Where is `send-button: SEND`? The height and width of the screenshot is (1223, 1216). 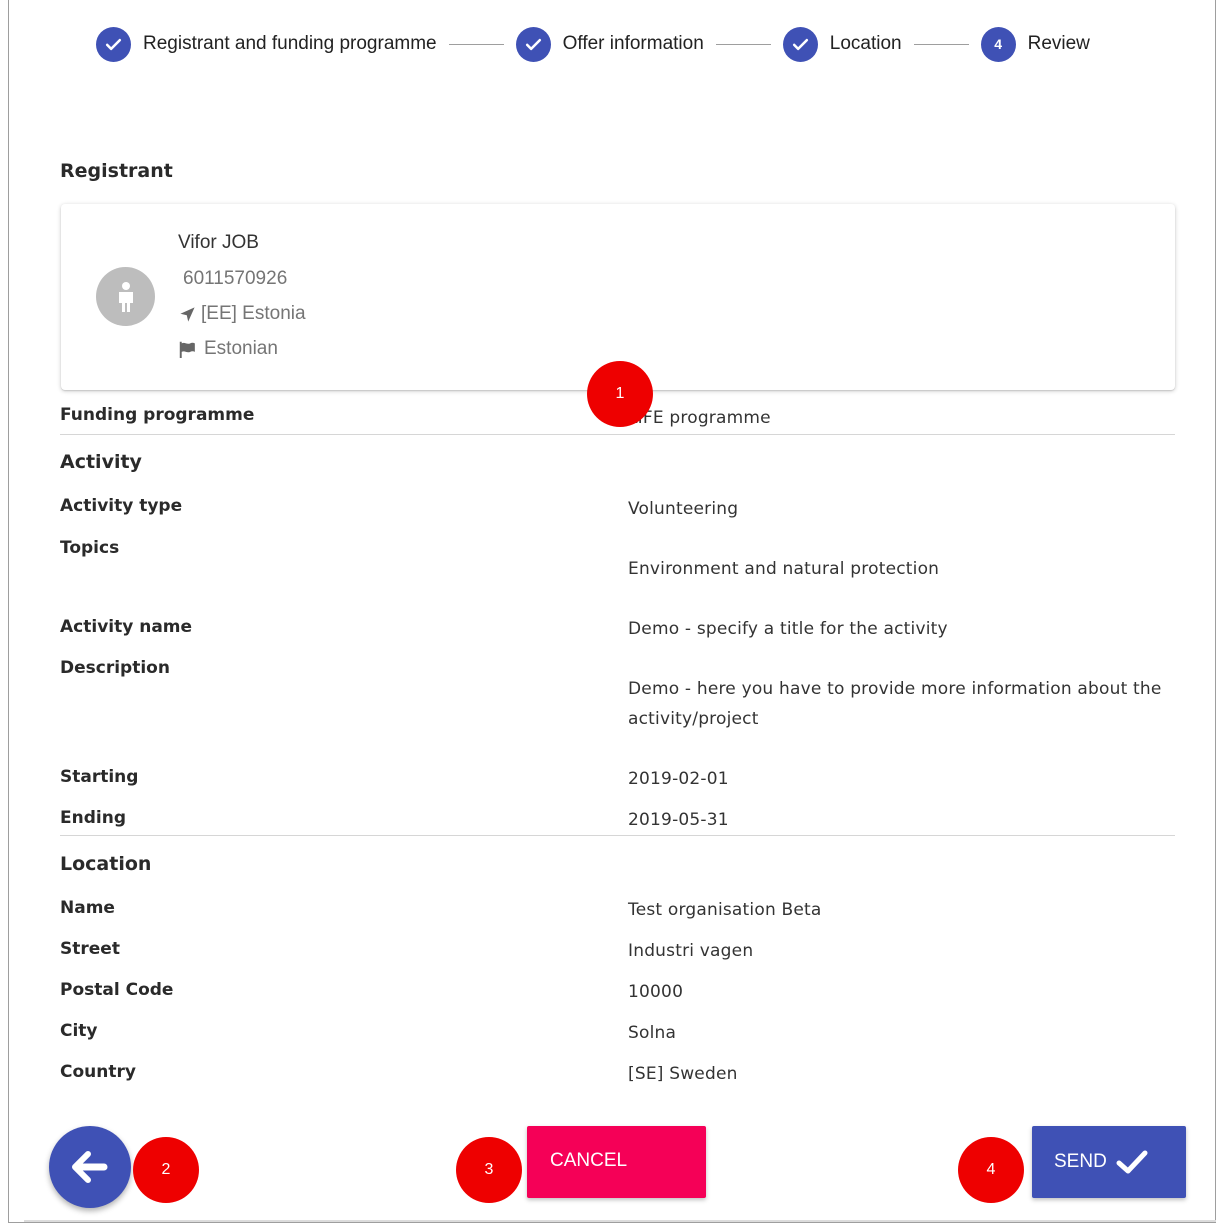 send-button: SEND is located at coordinates (1109, 1162).